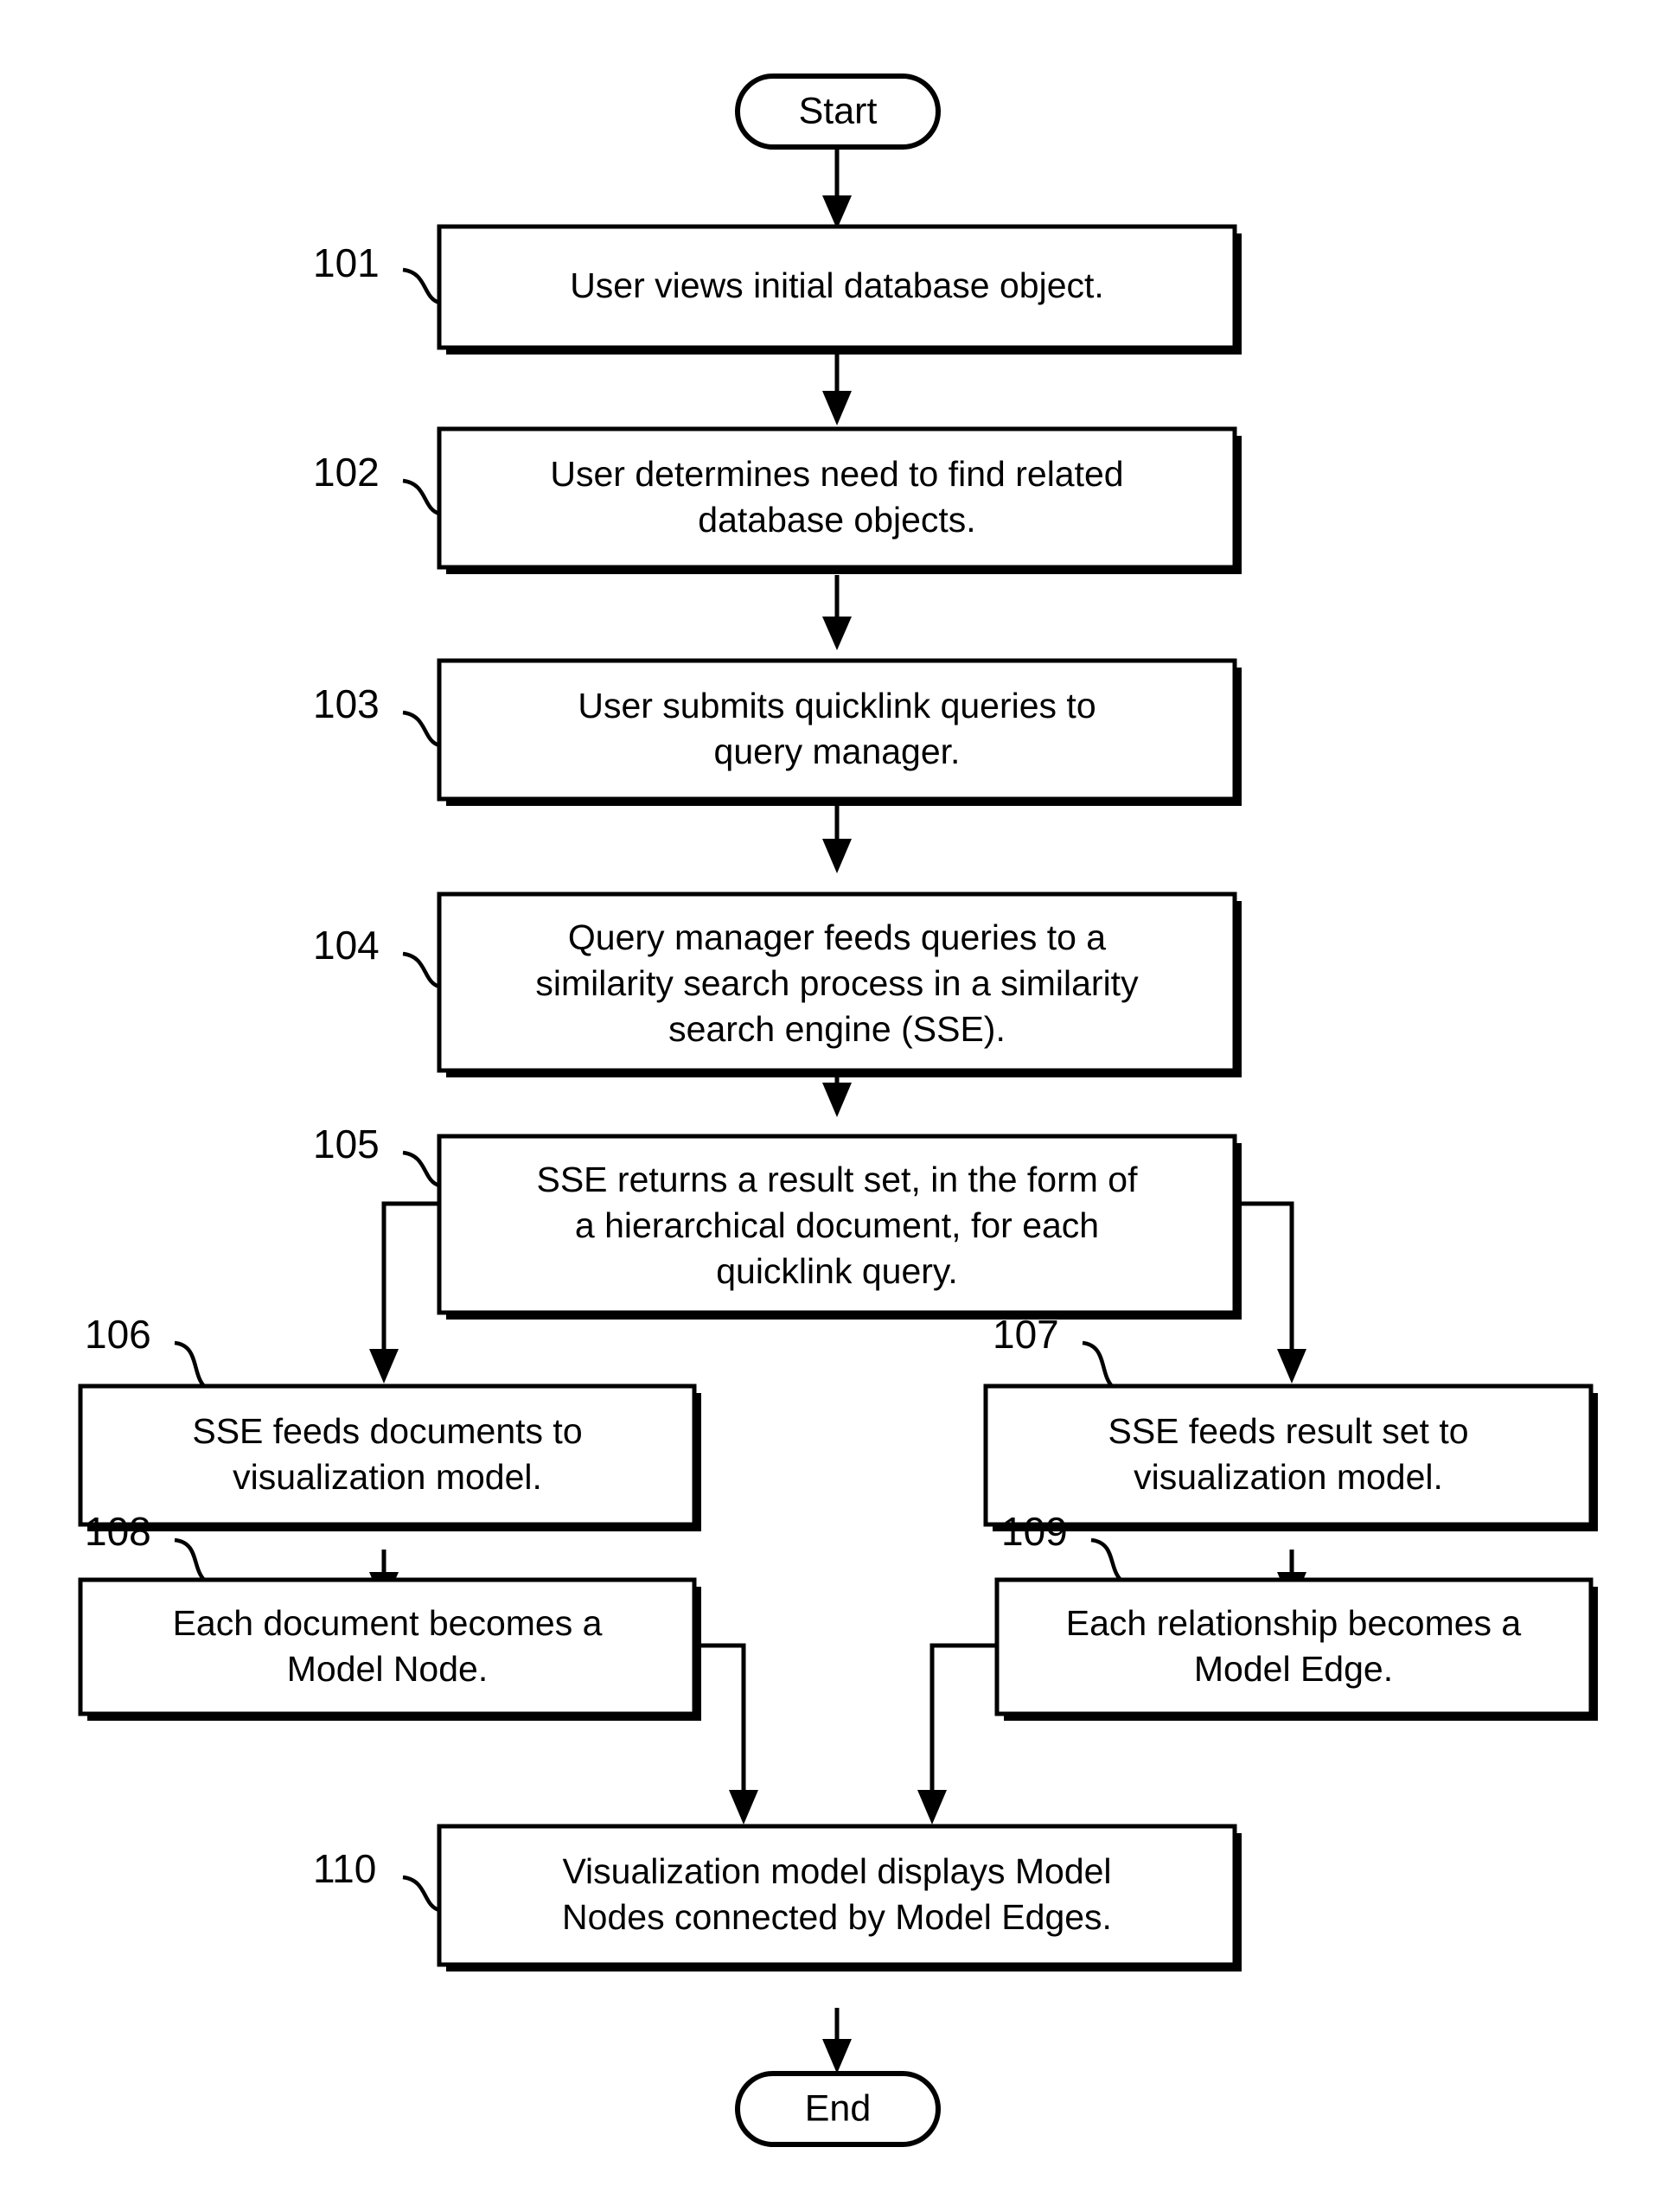 The image size is (1680, 2192). I want to click on node-108-line-0: Each document becomes a, so click(388, 1623).